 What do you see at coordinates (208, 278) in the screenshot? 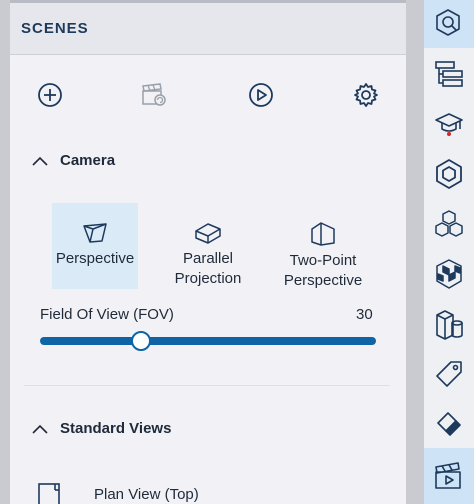
I see `parallel-projection-label-2: Projection` at bounding box center [208, 278].